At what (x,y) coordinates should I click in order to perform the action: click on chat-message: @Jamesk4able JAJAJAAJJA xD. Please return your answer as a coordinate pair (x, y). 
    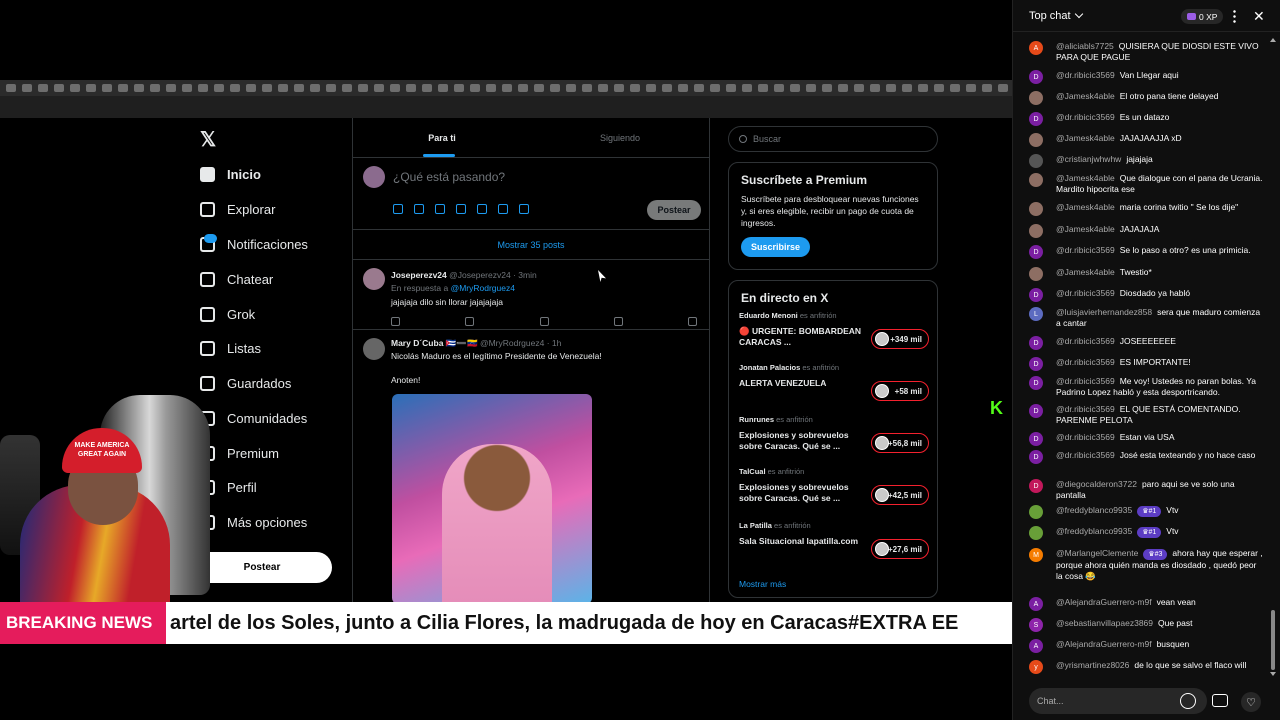
    Looking at the image, I should click on (1147, 140).